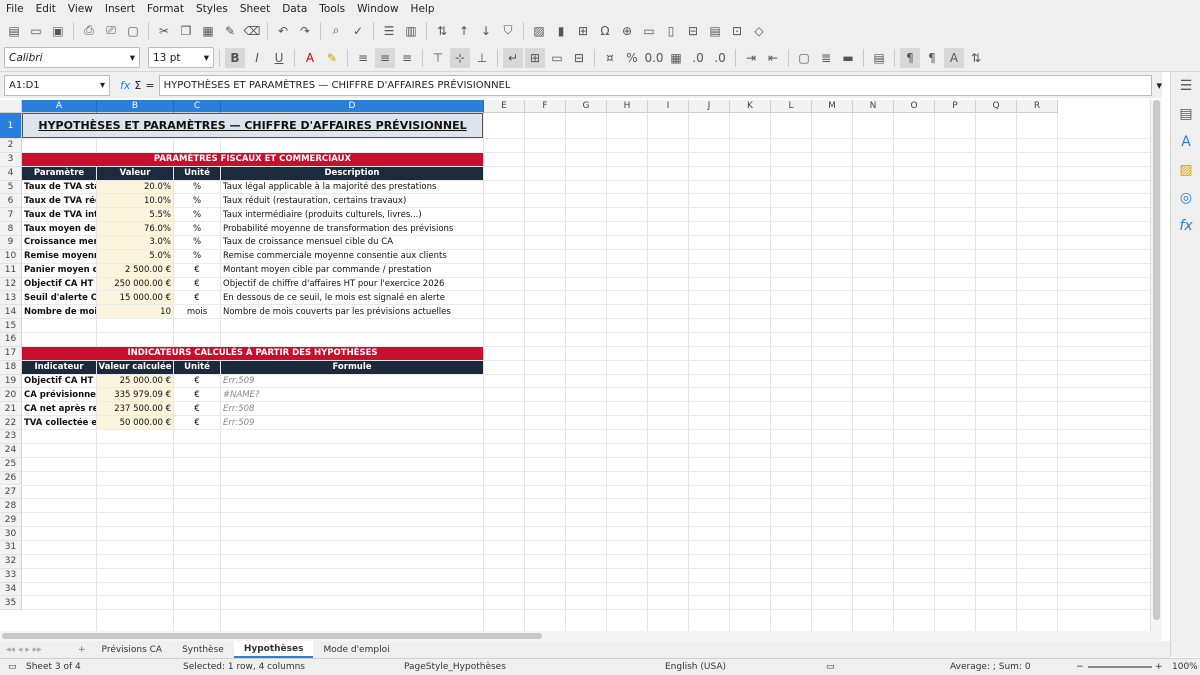 The height and width of the screenshot is (675, 1200). Describe the element at coordinates (57, 85) in the screenshot. I see `name-box: A1:D1 ▾` at that location.